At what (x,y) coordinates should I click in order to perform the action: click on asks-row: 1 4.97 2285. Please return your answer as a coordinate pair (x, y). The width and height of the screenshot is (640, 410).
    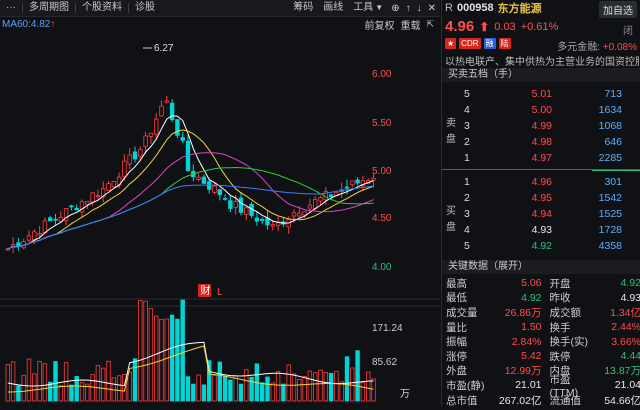
    Looking at the image, I should click on (541, 158).